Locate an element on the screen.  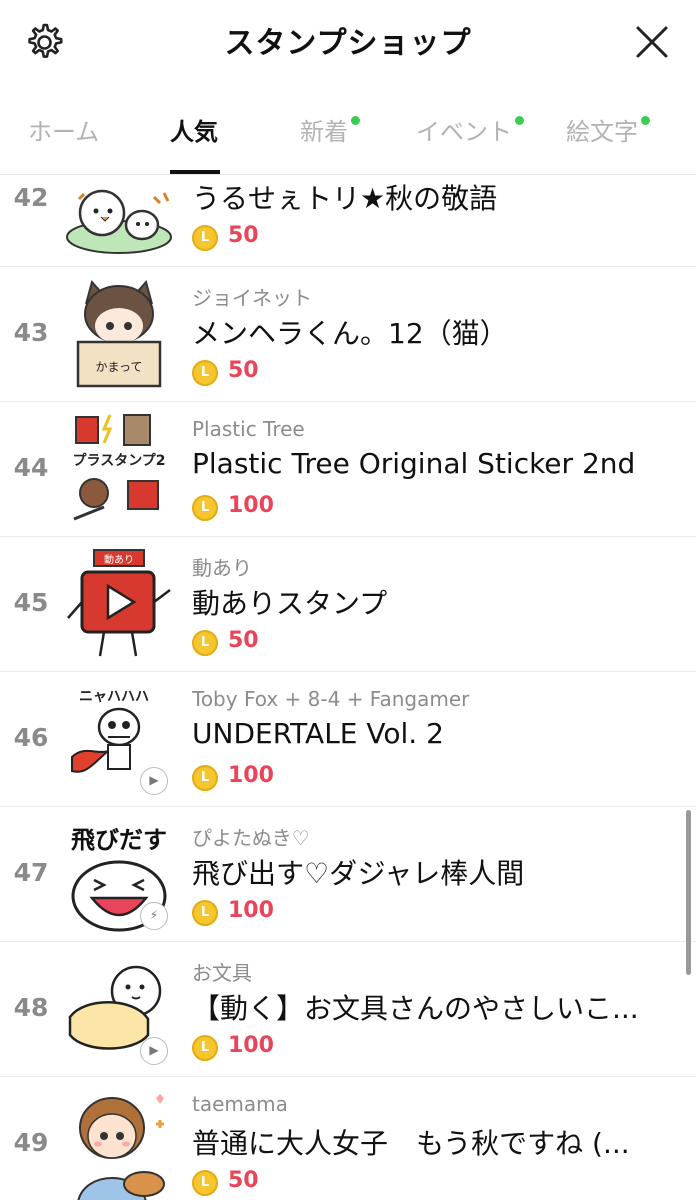
thumbnail-text: かまって is located at coordinates (119, 367).